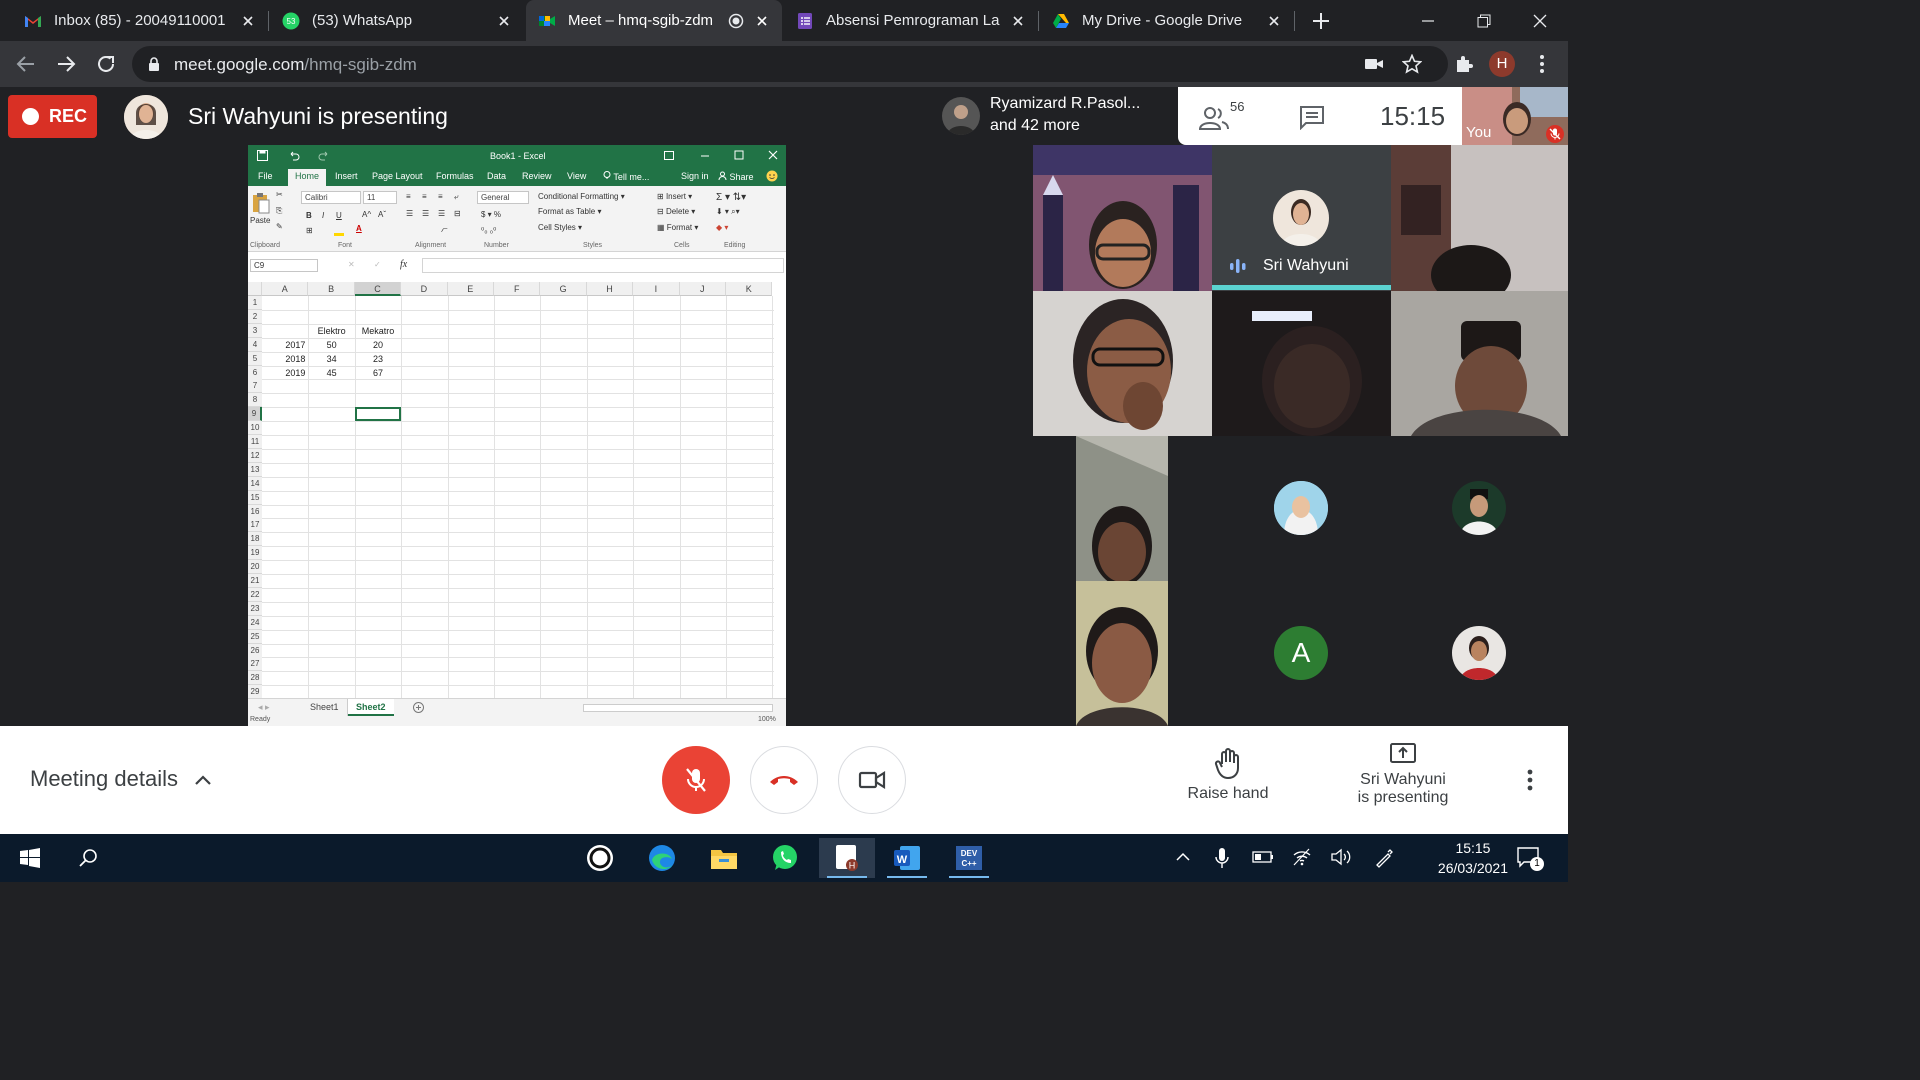  What do you see at coordinates (66, 64) in the screenshot?
I see `forward-arrow-icon` at bounding box center [66, 64].